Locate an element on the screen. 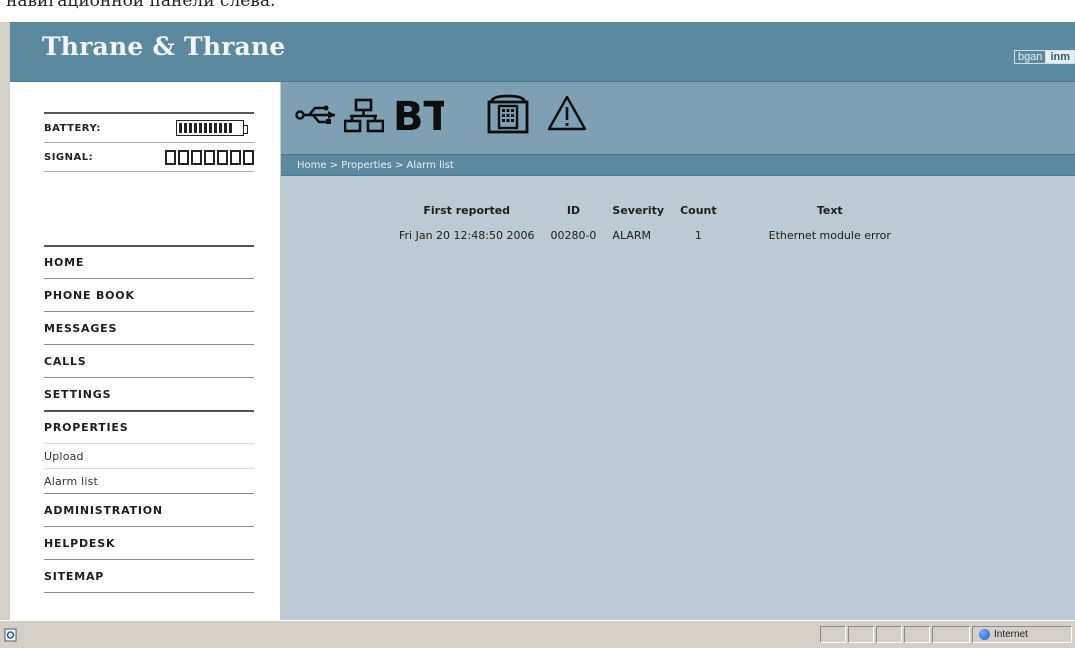 The width and height of the screenshot is (1075, 648). page-caption: навигационной панели слева. is located at coordinates (141, 5).